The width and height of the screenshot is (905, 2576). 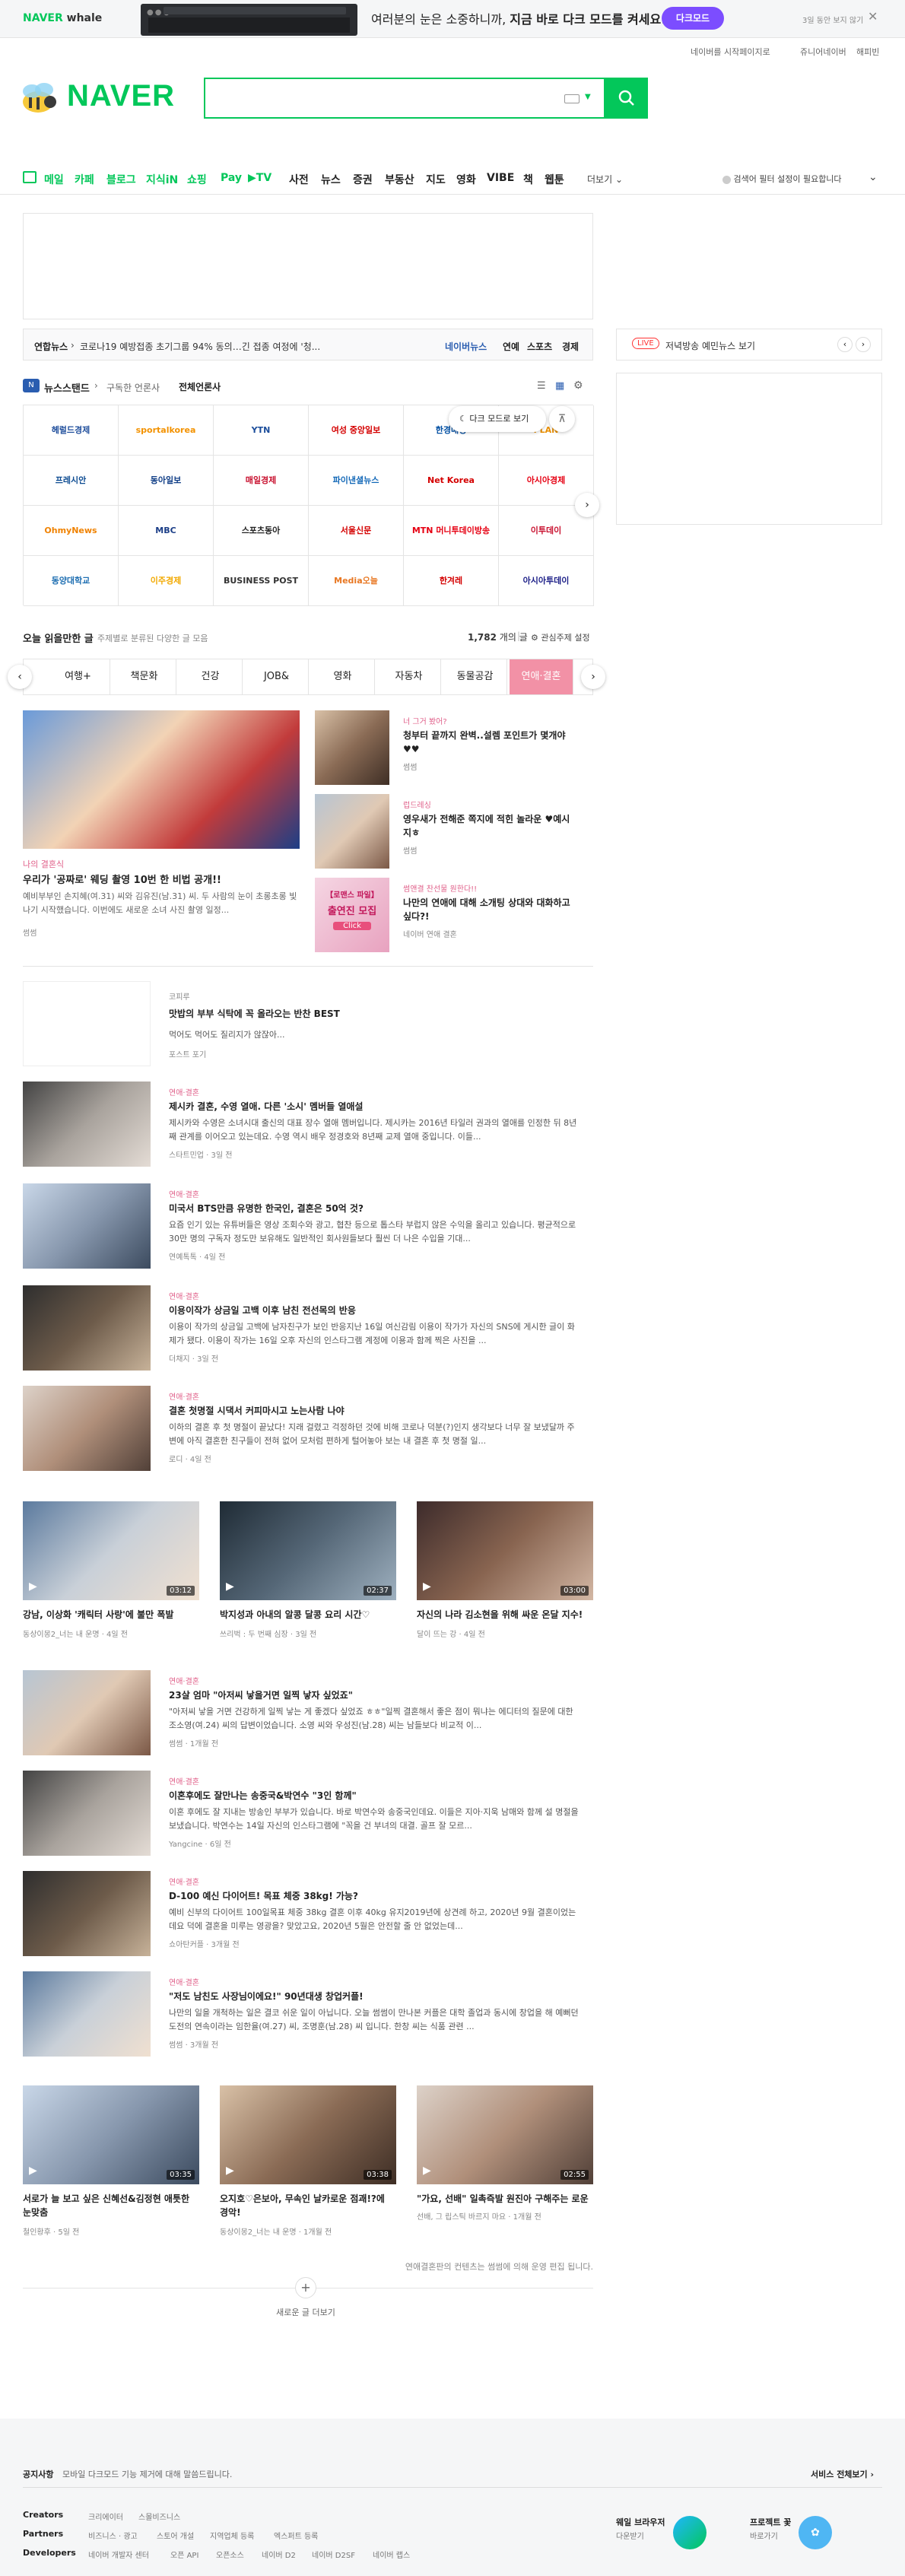 I want to click on footer-link: 네이버 랩스, so click(x=391, y=2554).